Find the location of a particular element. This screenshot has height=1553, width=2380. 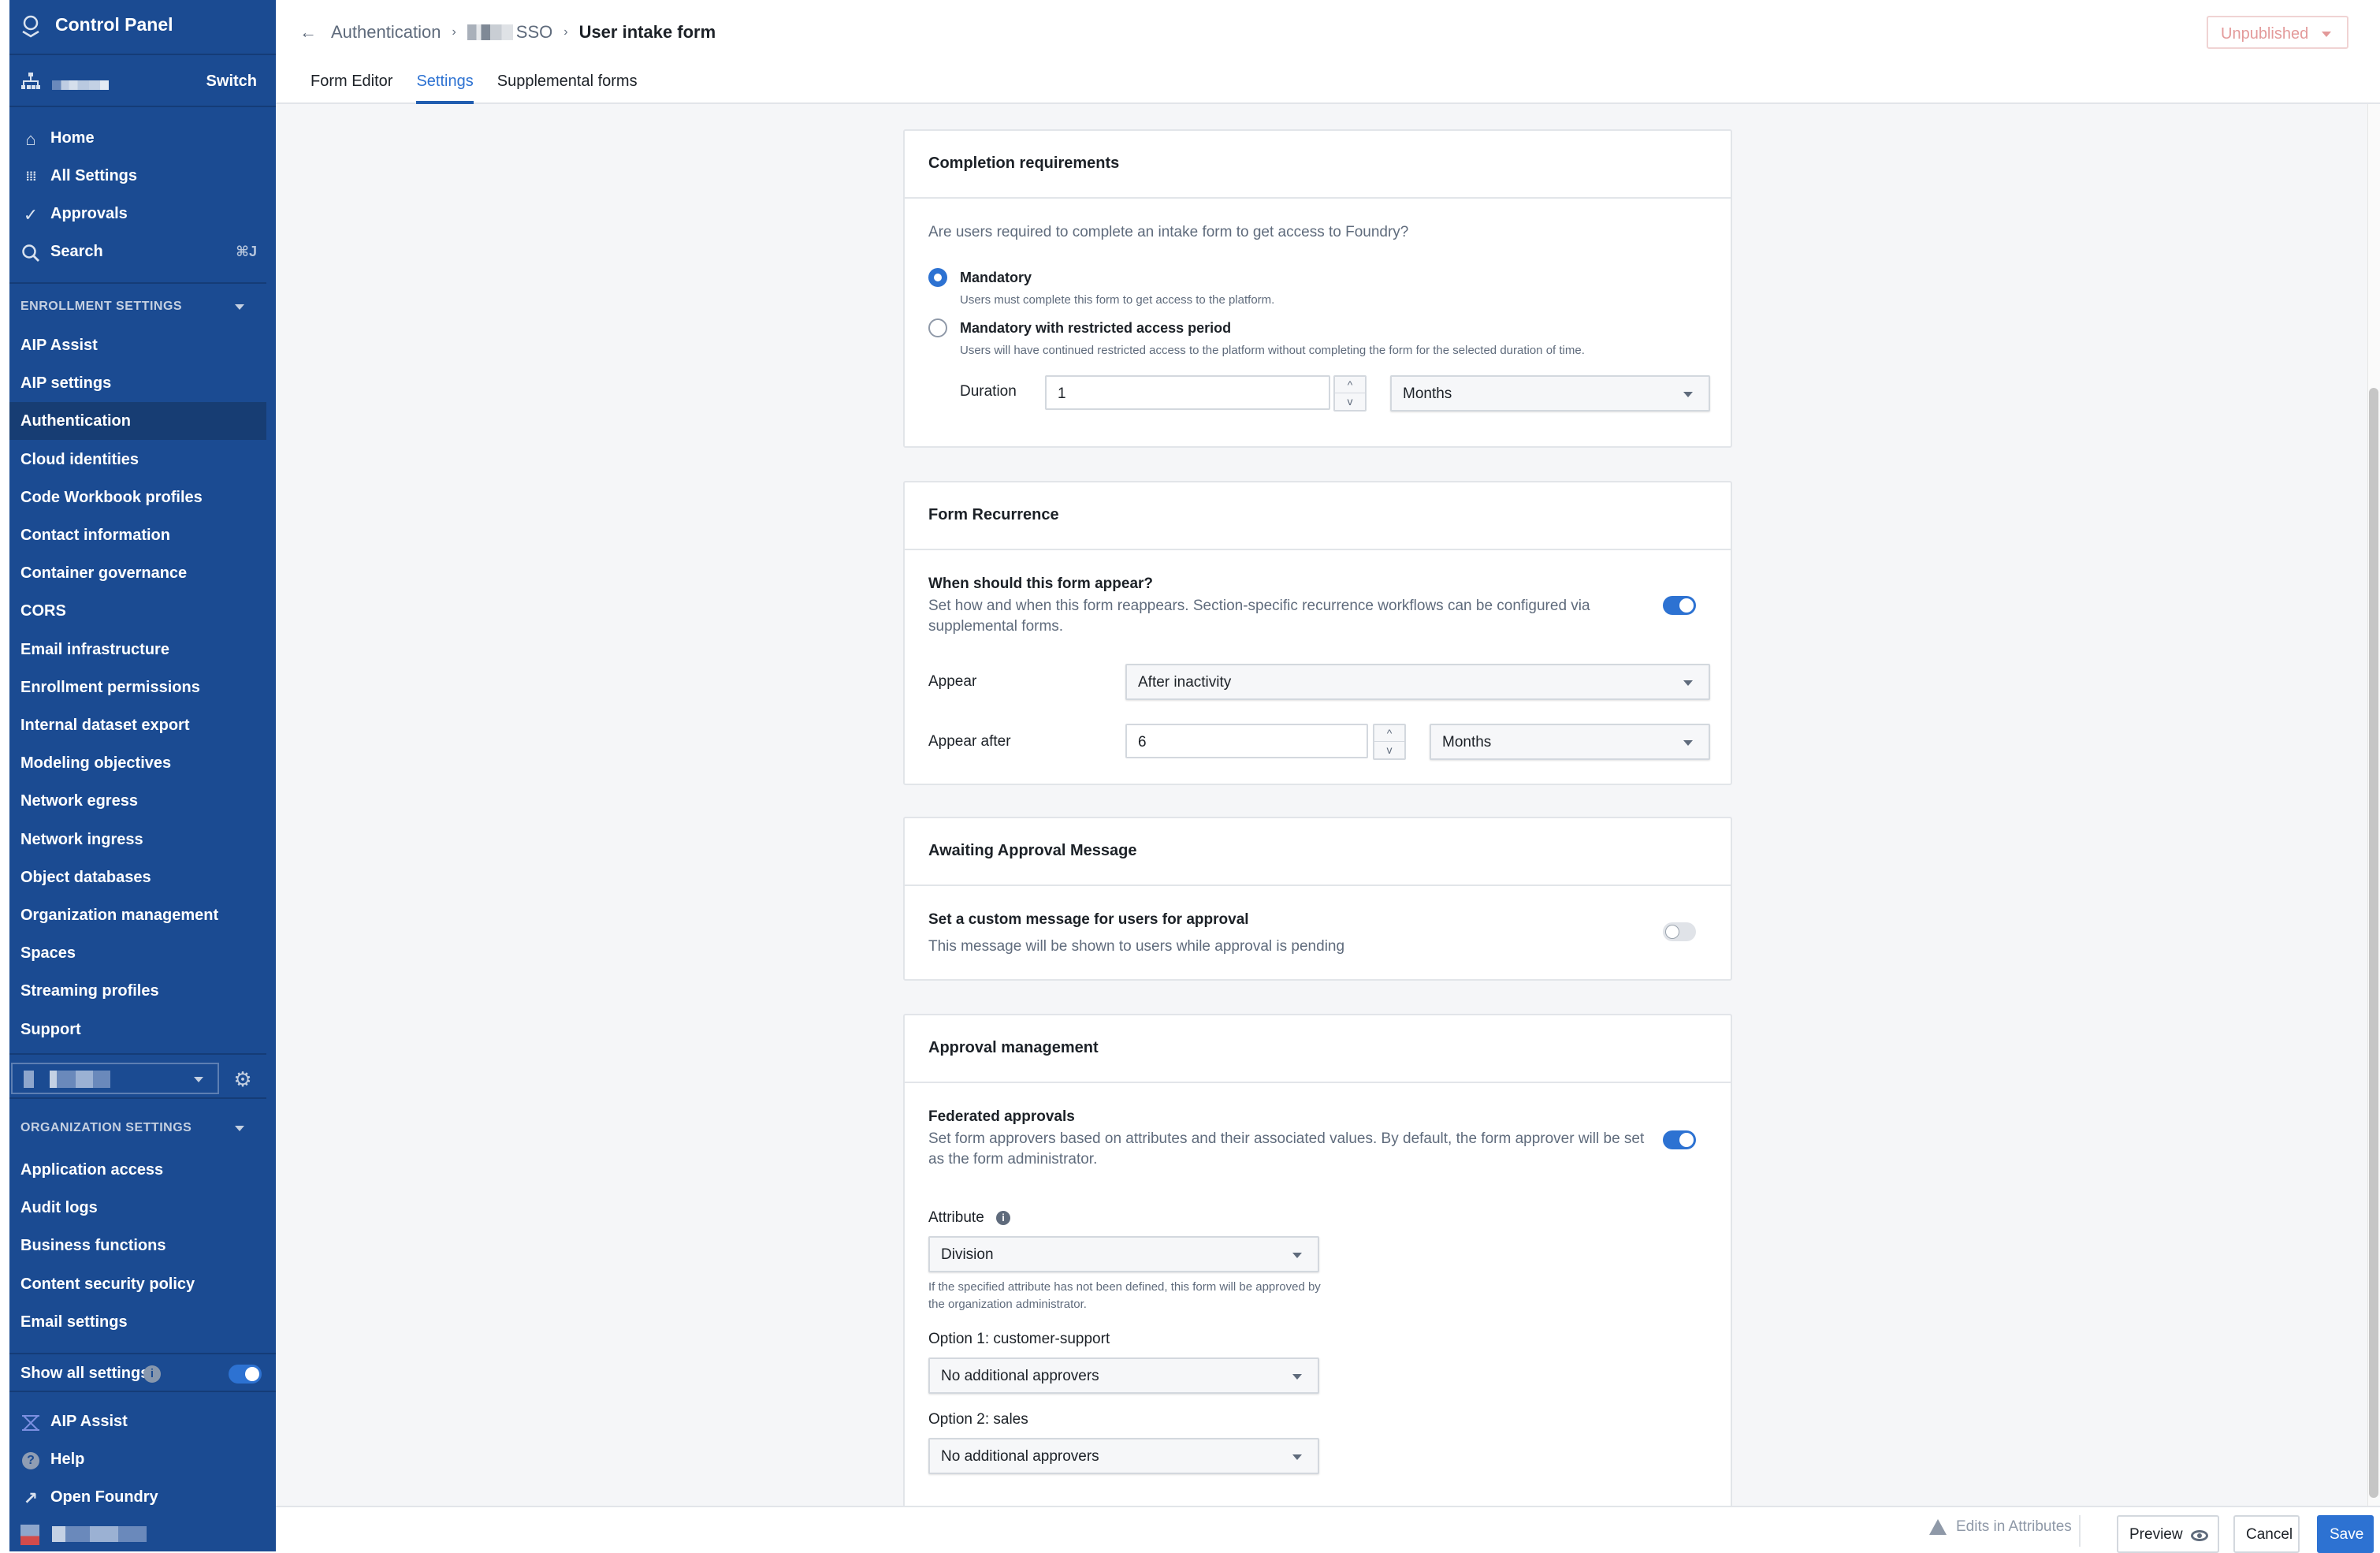

sidebar-item-contact-information: Contact information is located at coordinates (137, 535).